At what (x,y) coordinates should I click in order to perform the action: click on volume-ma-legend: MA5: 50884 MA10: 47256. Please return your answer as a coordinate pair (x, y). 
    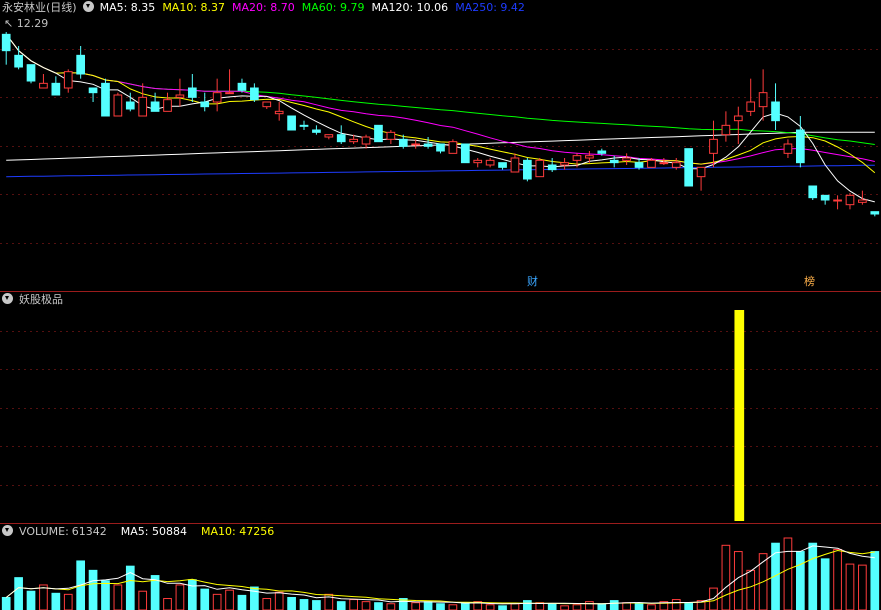
    Looking at the image, I should click on (196, 531).